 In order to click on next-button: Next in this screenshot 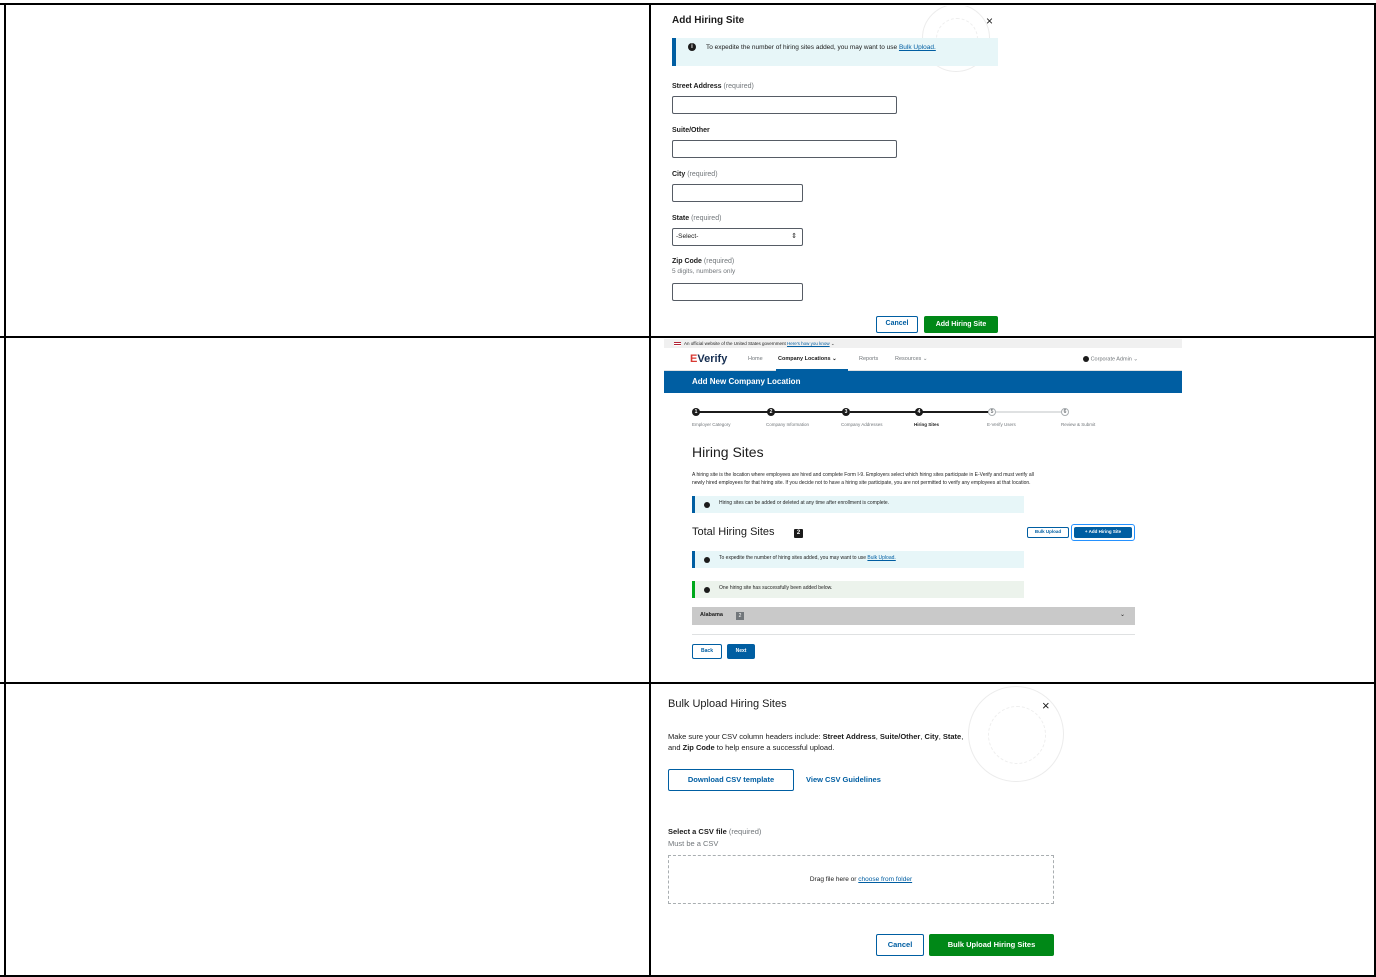, I will do `click(741, 651)`.